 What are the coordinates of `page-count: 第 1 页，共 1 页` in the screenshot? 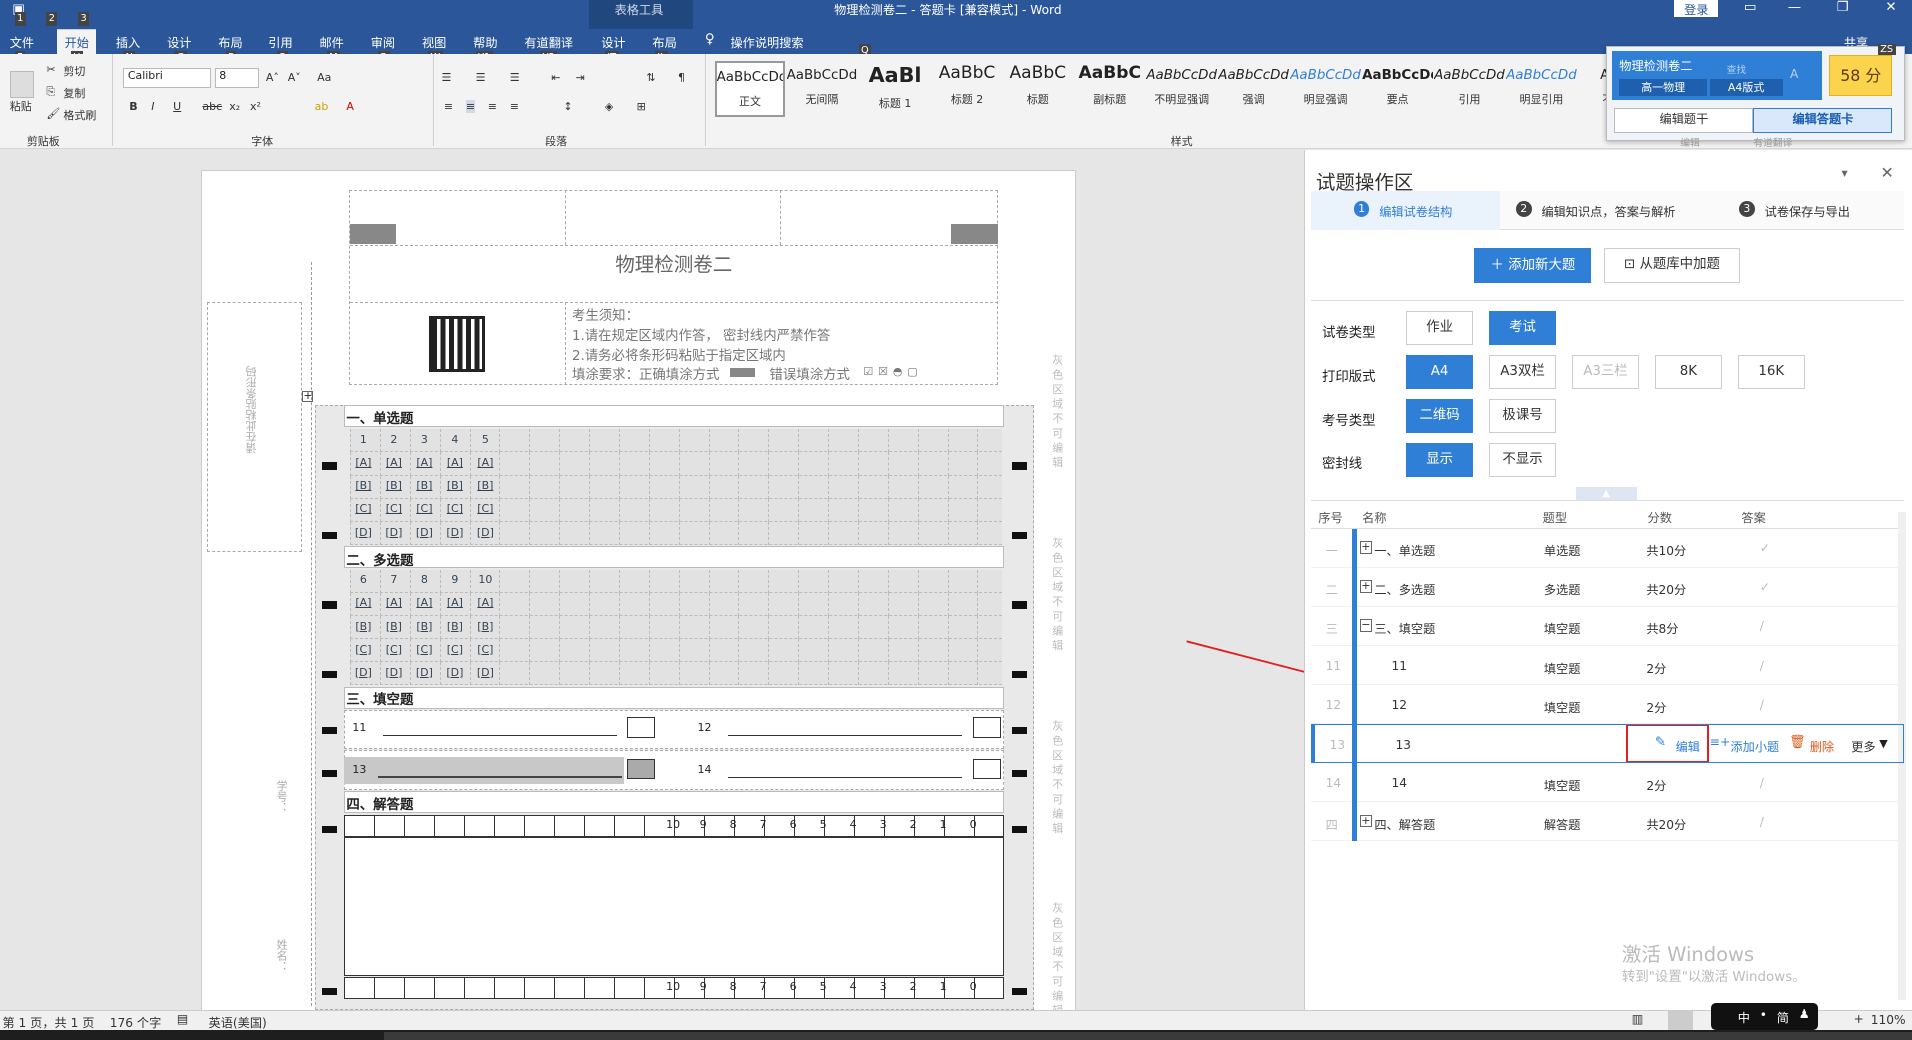 It's located at (48, 1022).